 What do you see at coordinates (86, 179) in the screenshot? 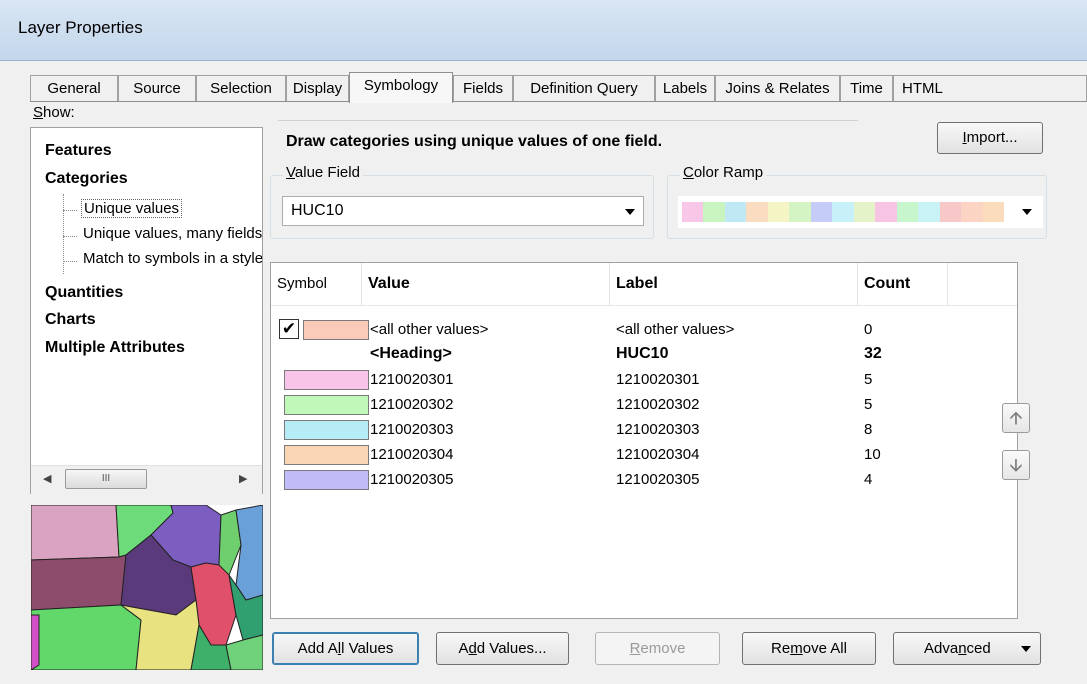
I see `tree-categories: Categories` at bounding box center [86, 179].